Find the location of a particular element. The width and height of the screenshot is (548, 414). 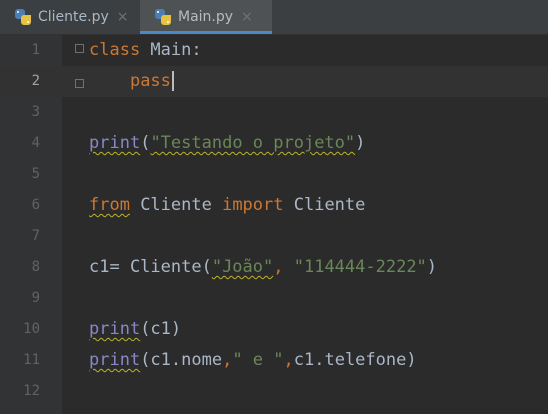

code-text: pass is located at coordinates (131, 81).